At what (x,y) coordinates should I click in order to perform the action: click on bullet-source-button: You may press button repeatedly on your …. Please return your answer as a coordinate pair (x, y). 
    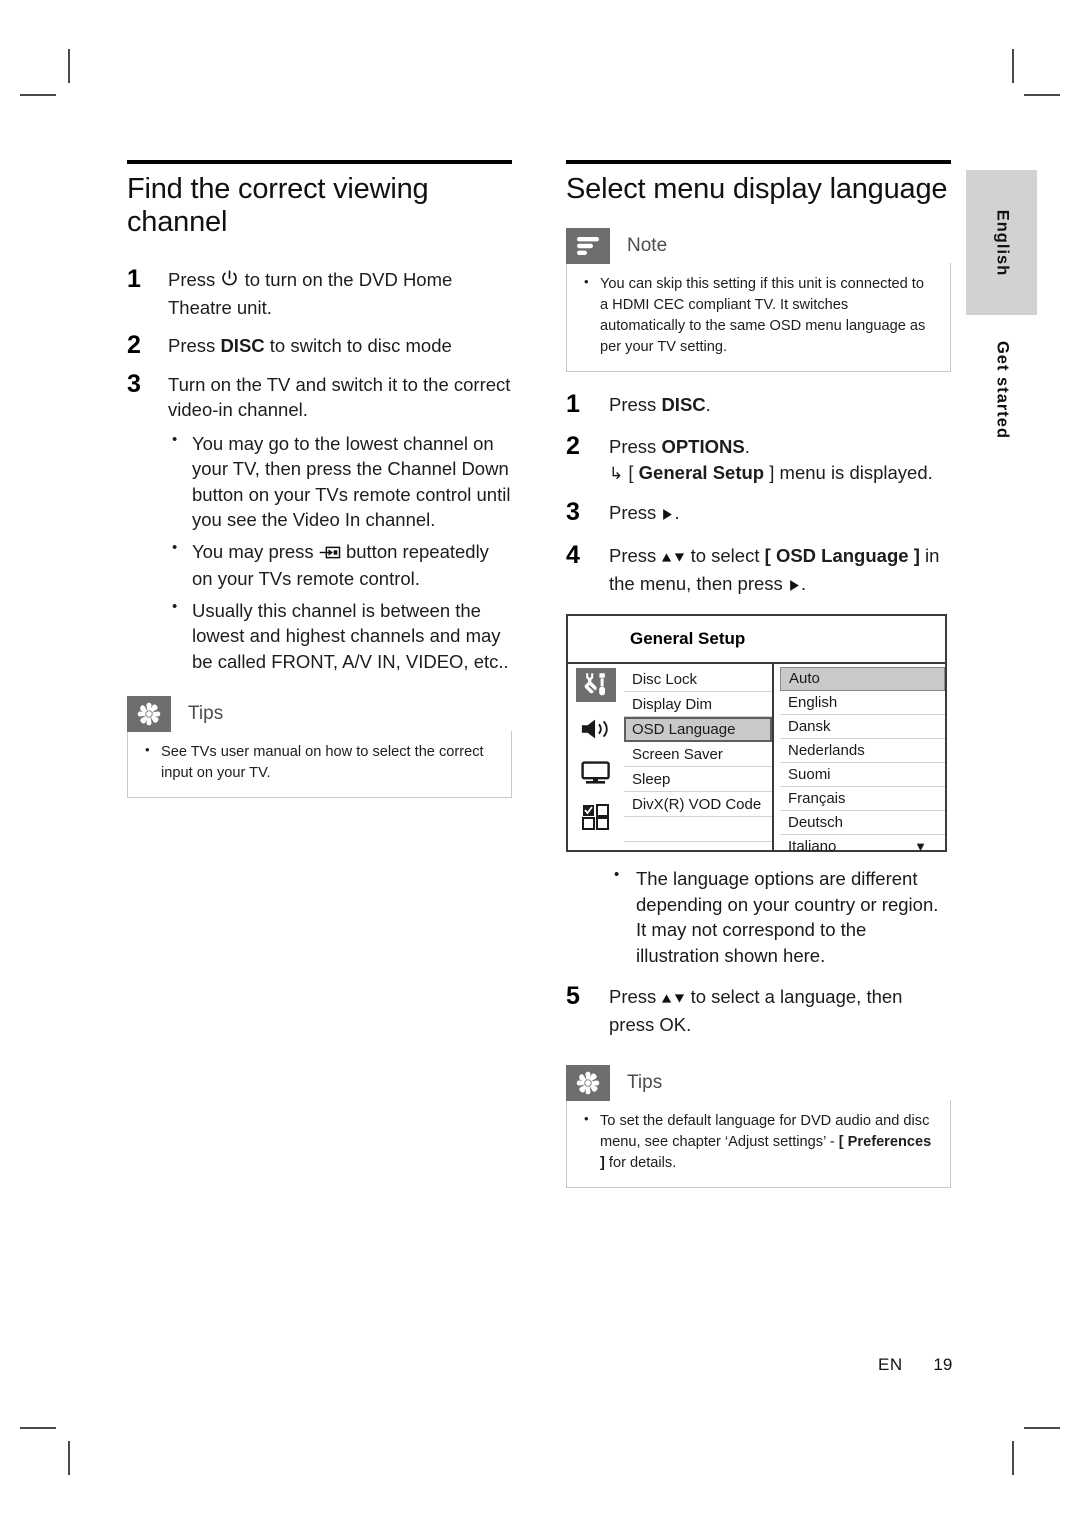
    Looking at the image, I should click on (340, 565).